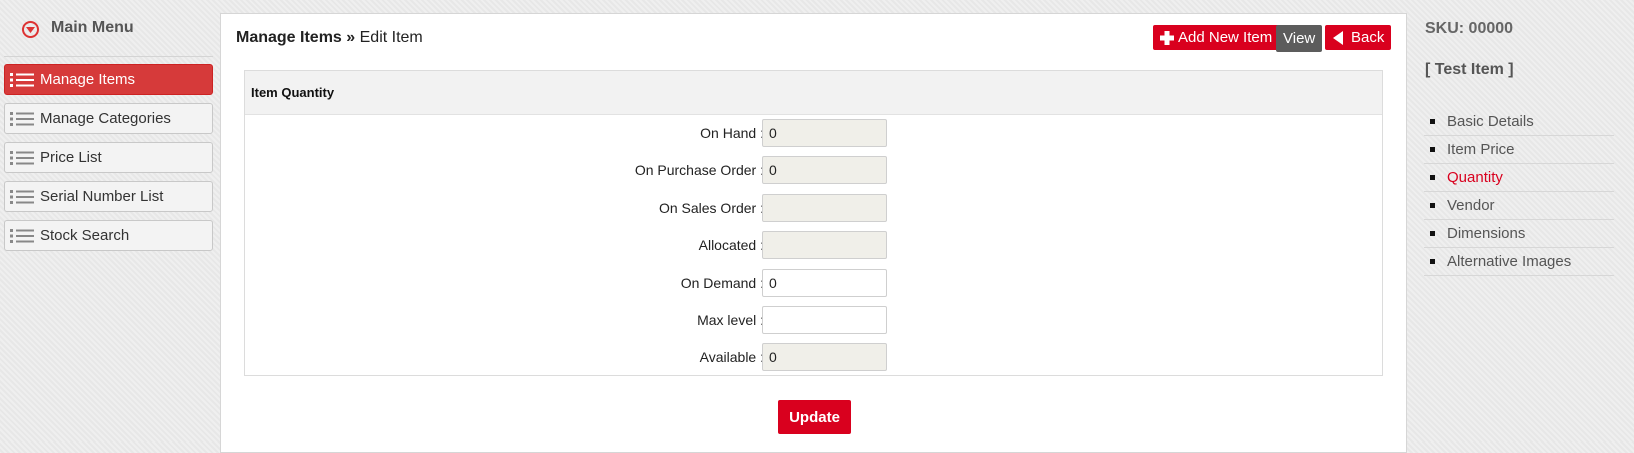 This screenshot has height=453, width=1634. Describe the element at coordinates (824, 320) in the screenshot. I see `max-level-field` at that location.